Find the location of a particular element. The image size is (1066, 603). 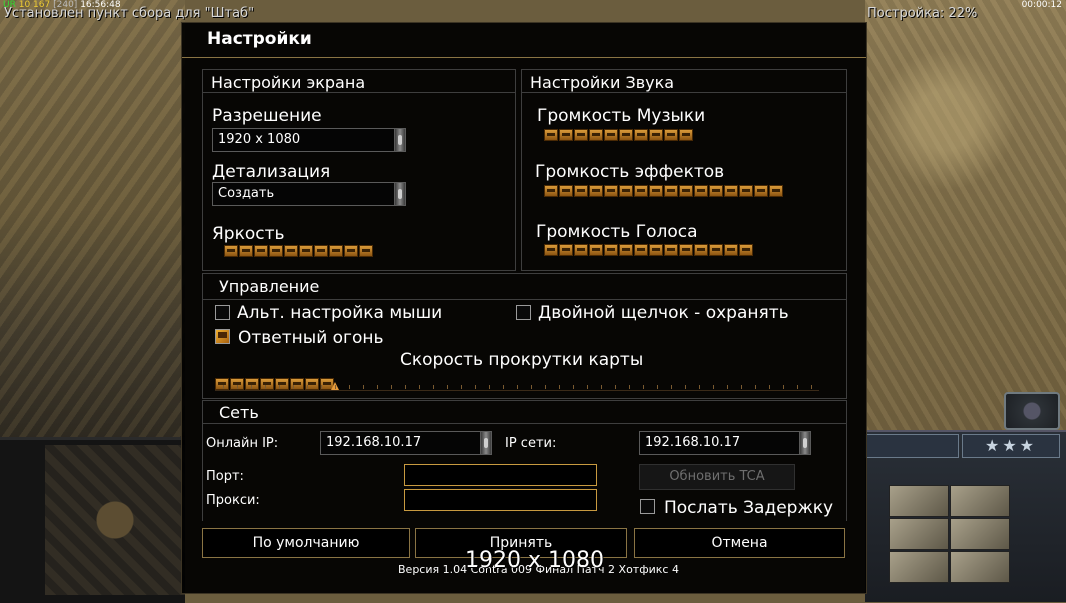

dialog-header: Настройки is located at coordinates (524, 40).